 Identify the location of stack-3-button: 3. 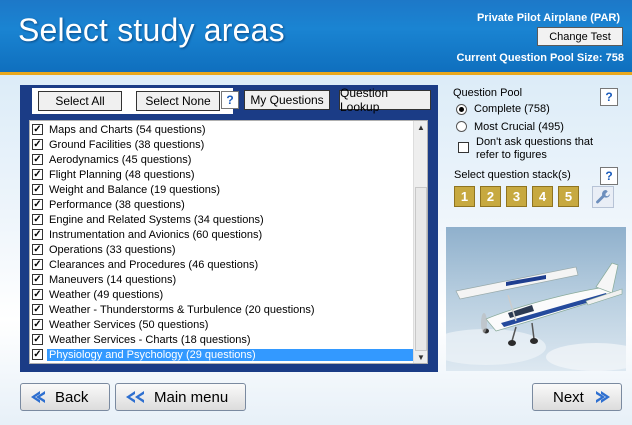
(516, 196).